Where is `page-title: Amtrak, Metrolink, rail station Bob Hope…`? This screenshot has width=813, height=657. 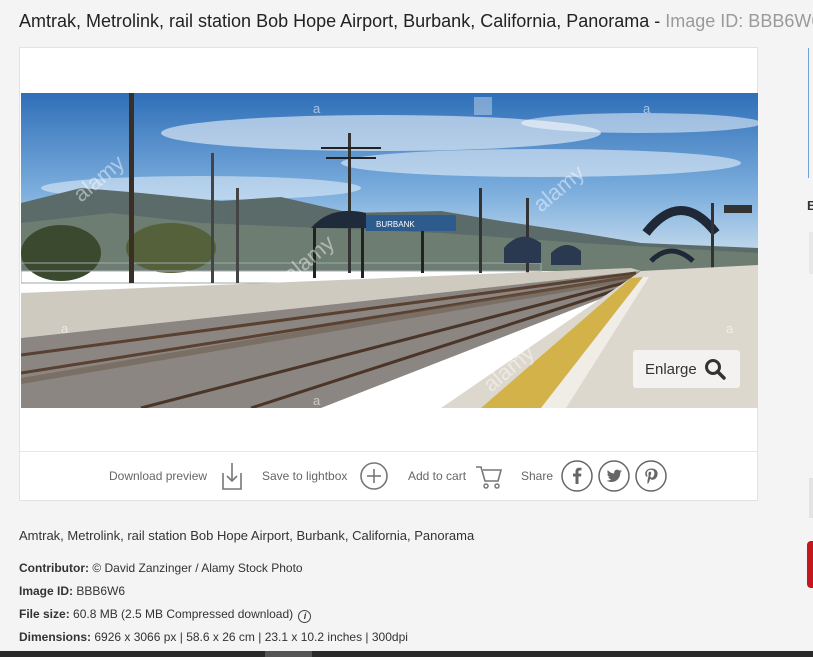
page-title: Amtrak, Metrolink, rail station Bob Hope… is located at coordinates (416, 21).